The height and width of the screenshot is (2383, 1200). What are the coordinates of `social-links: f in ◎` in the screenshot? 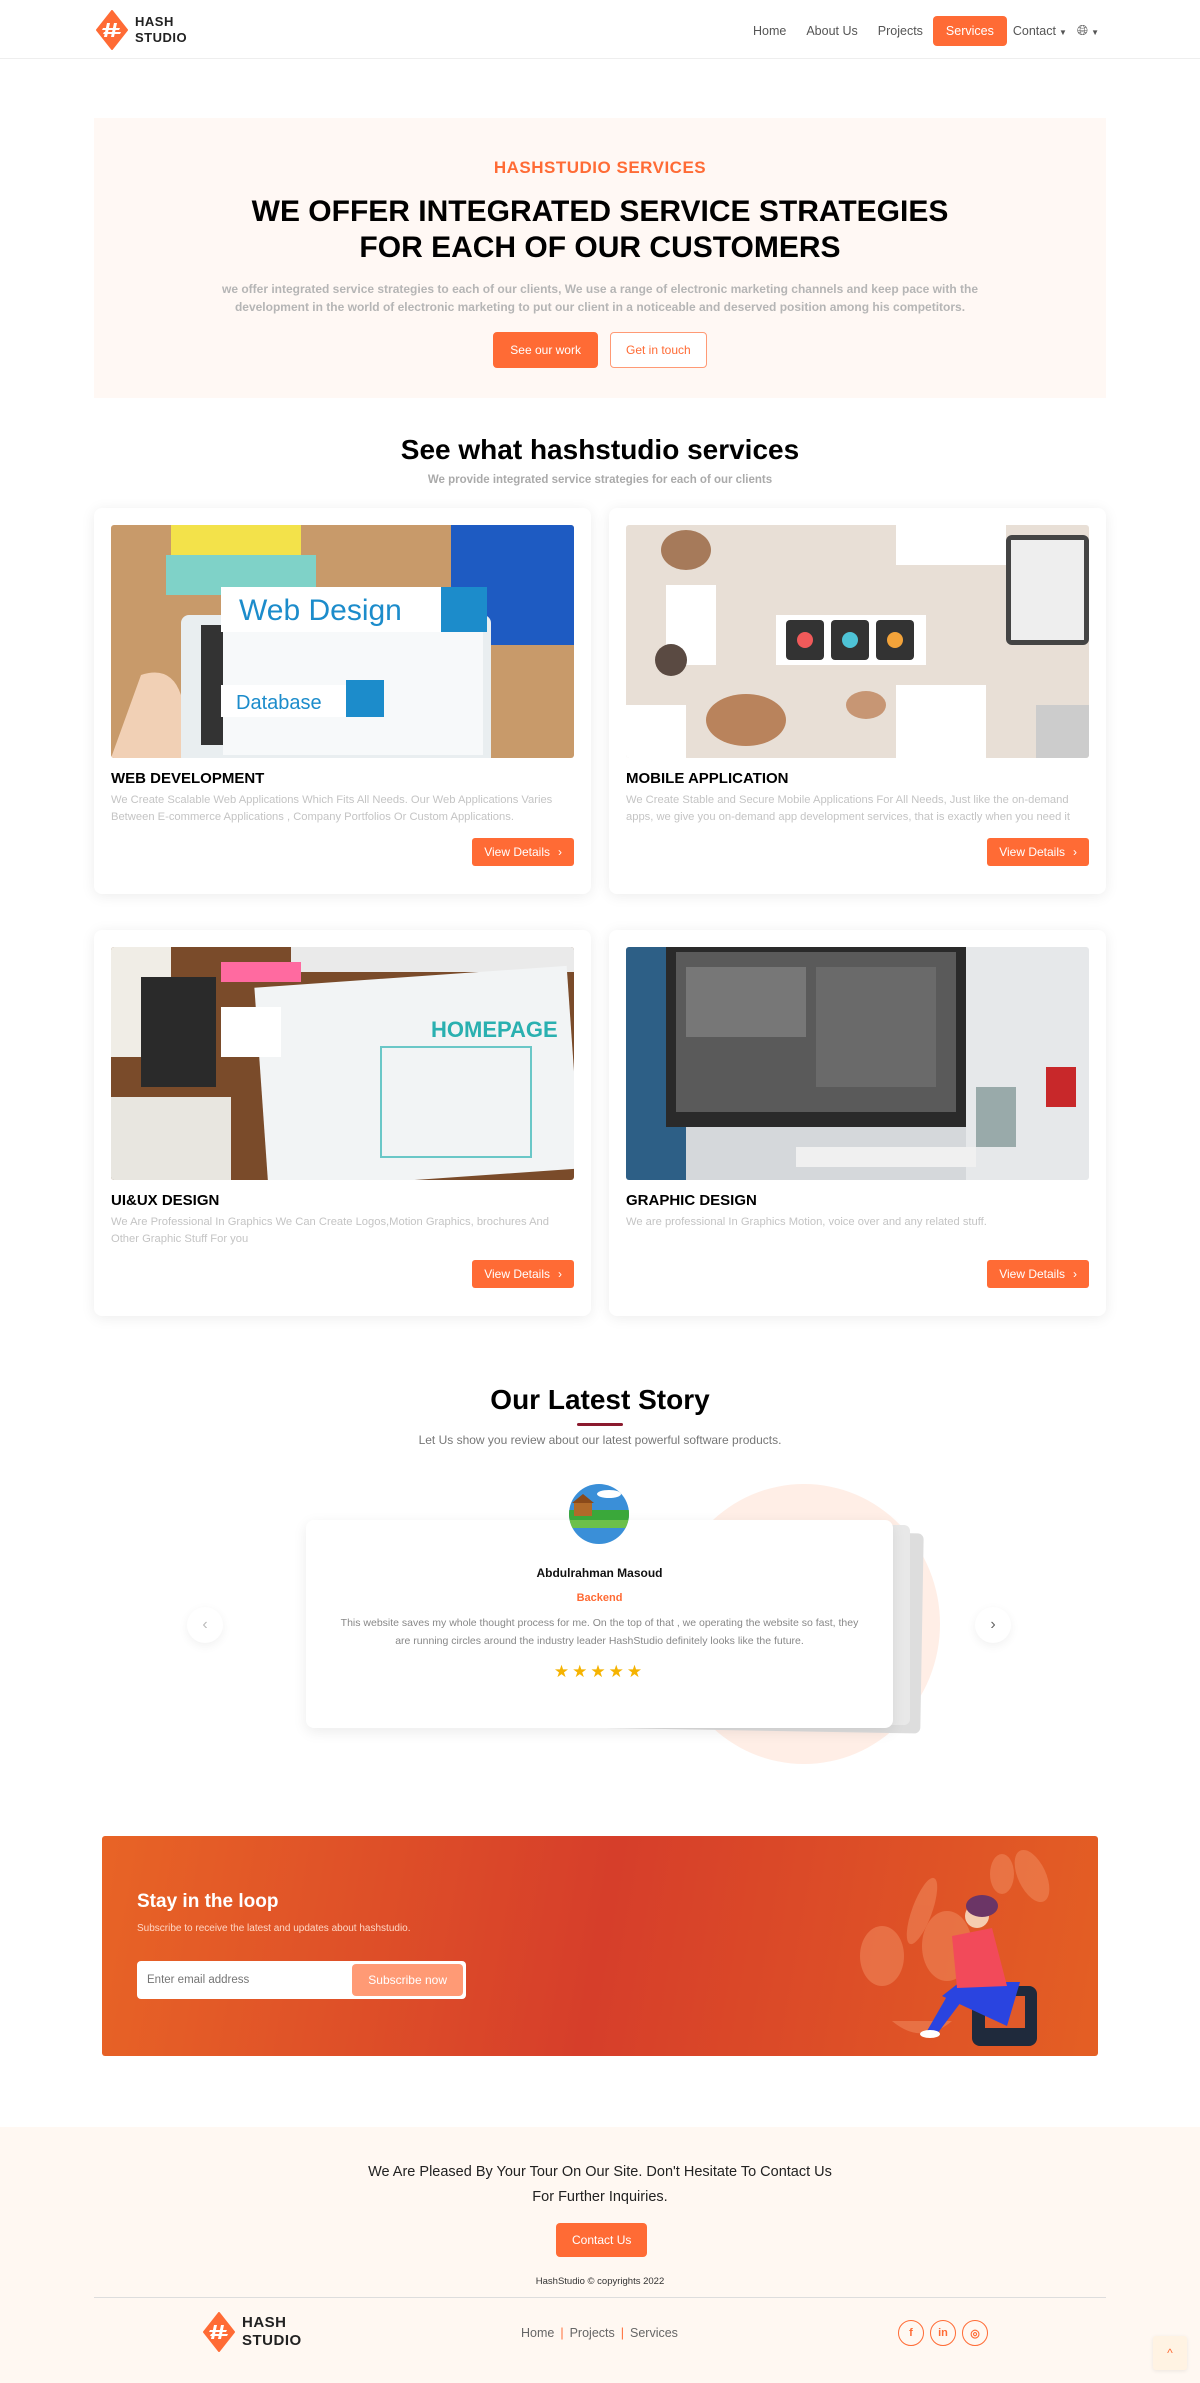 It's located at (943, 2333).